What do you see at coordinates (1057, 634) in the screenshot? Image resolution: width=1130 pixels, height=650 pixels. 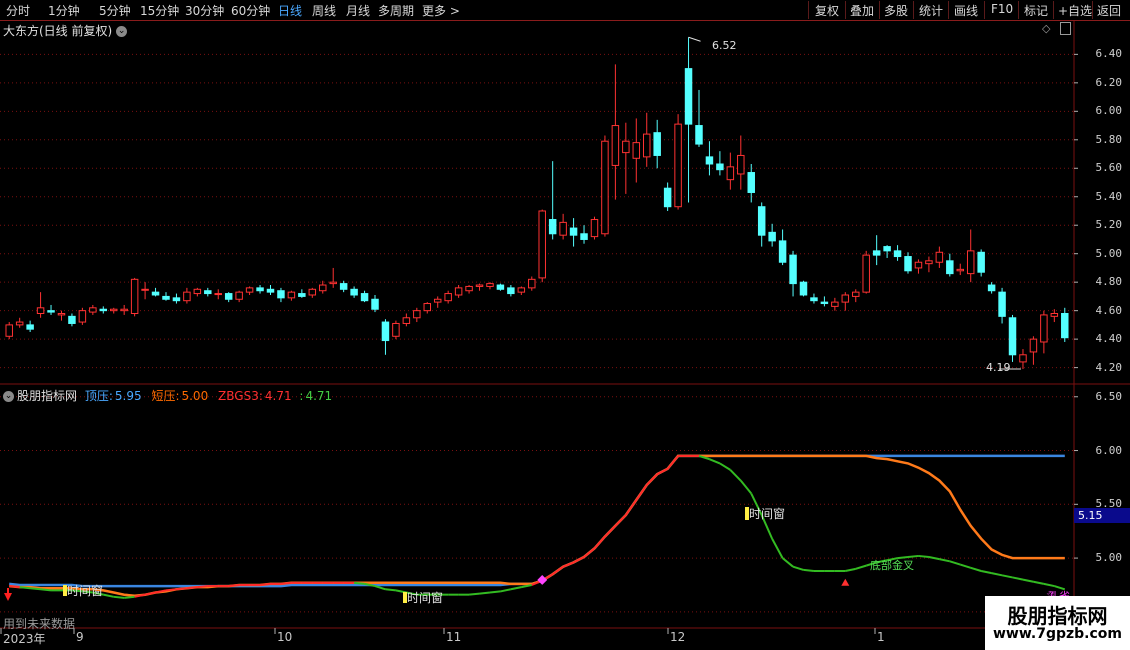 I see `watermark-url: www.7gpzb.com` at bounding box center [1057, 634].